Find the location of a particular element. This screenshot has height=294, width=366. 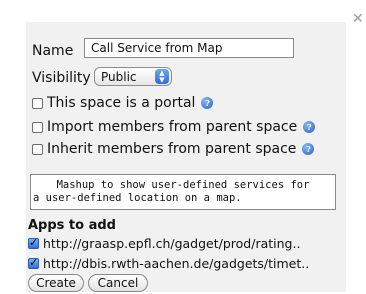

option-inherit-members: Inherit members from parent space ? is located at coordinates (173, 149).